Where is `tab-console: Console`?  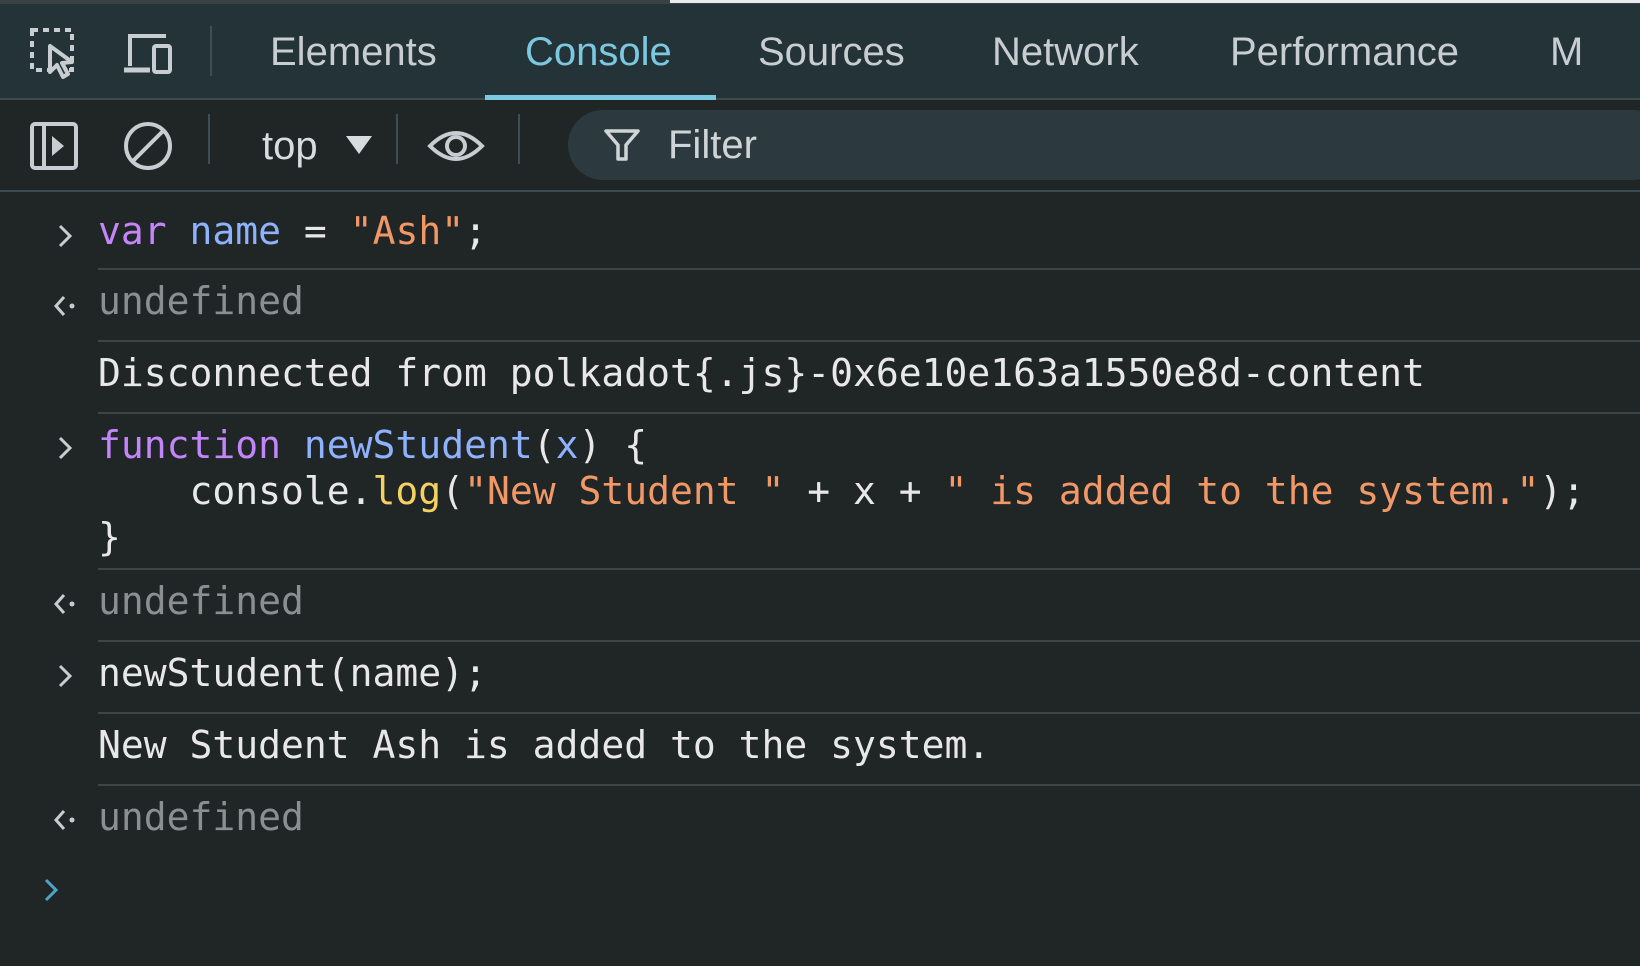
tab-console: Console is located at coordinates (600, 52).